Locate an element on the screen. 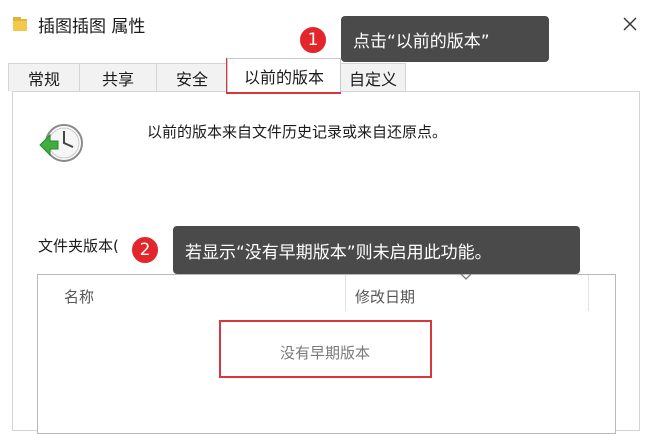  step-badge-1: 1 is located at coordinates (313, 40).